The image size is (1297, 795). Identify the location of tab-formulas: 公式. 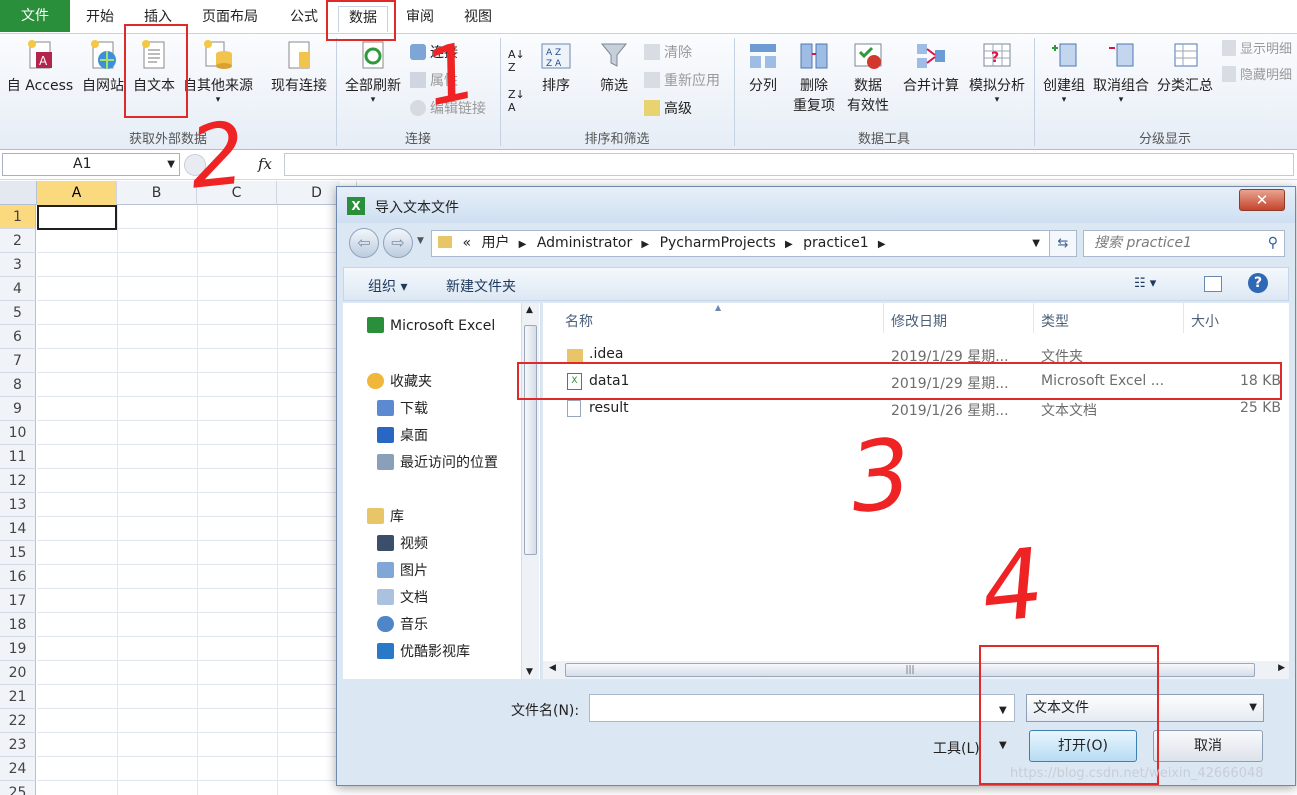
(304, 19).